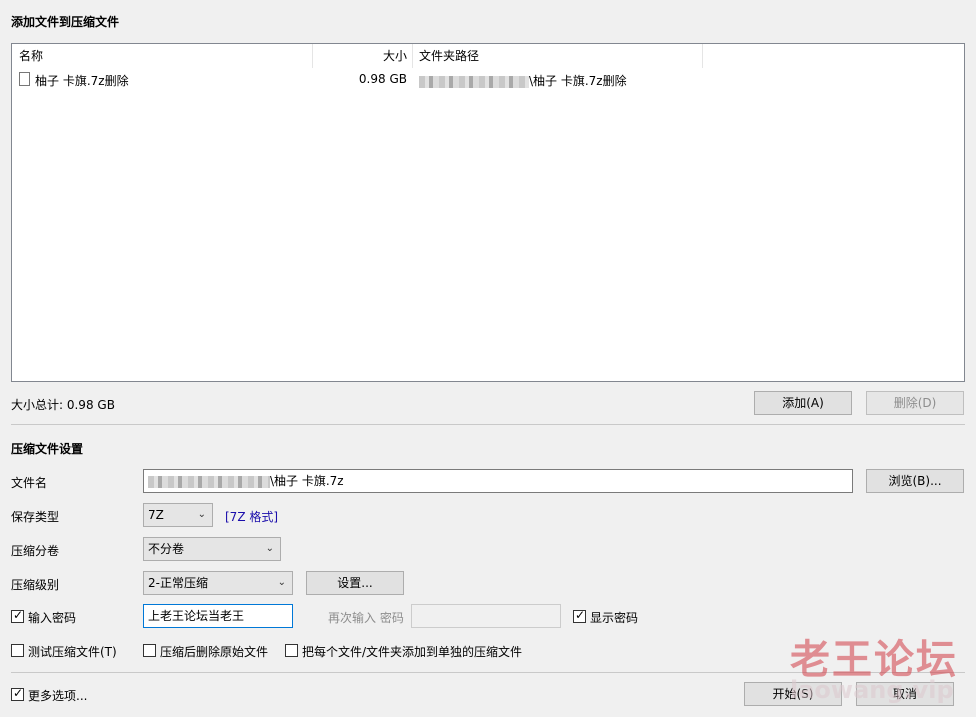 The width and height of the screenshot is (976, 717). Describe the element at coordinates (212, 549) in the screenshot. I see `split-select: 不分卷 ⌄` at that location.